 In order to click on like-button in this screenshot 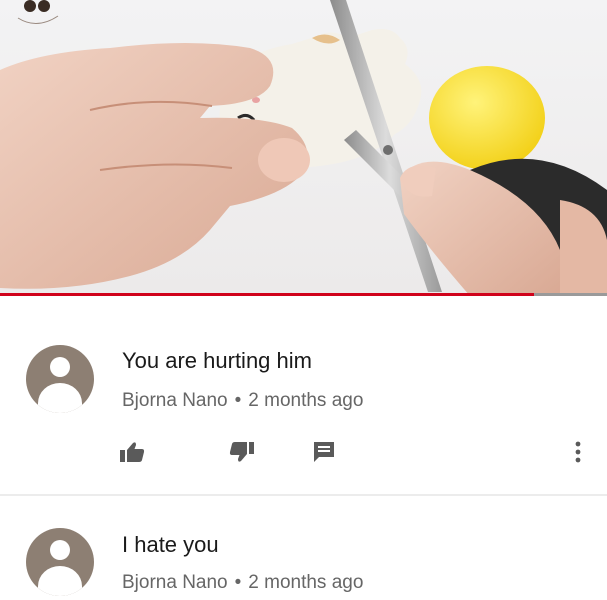, I will do `click(132, 452)`.